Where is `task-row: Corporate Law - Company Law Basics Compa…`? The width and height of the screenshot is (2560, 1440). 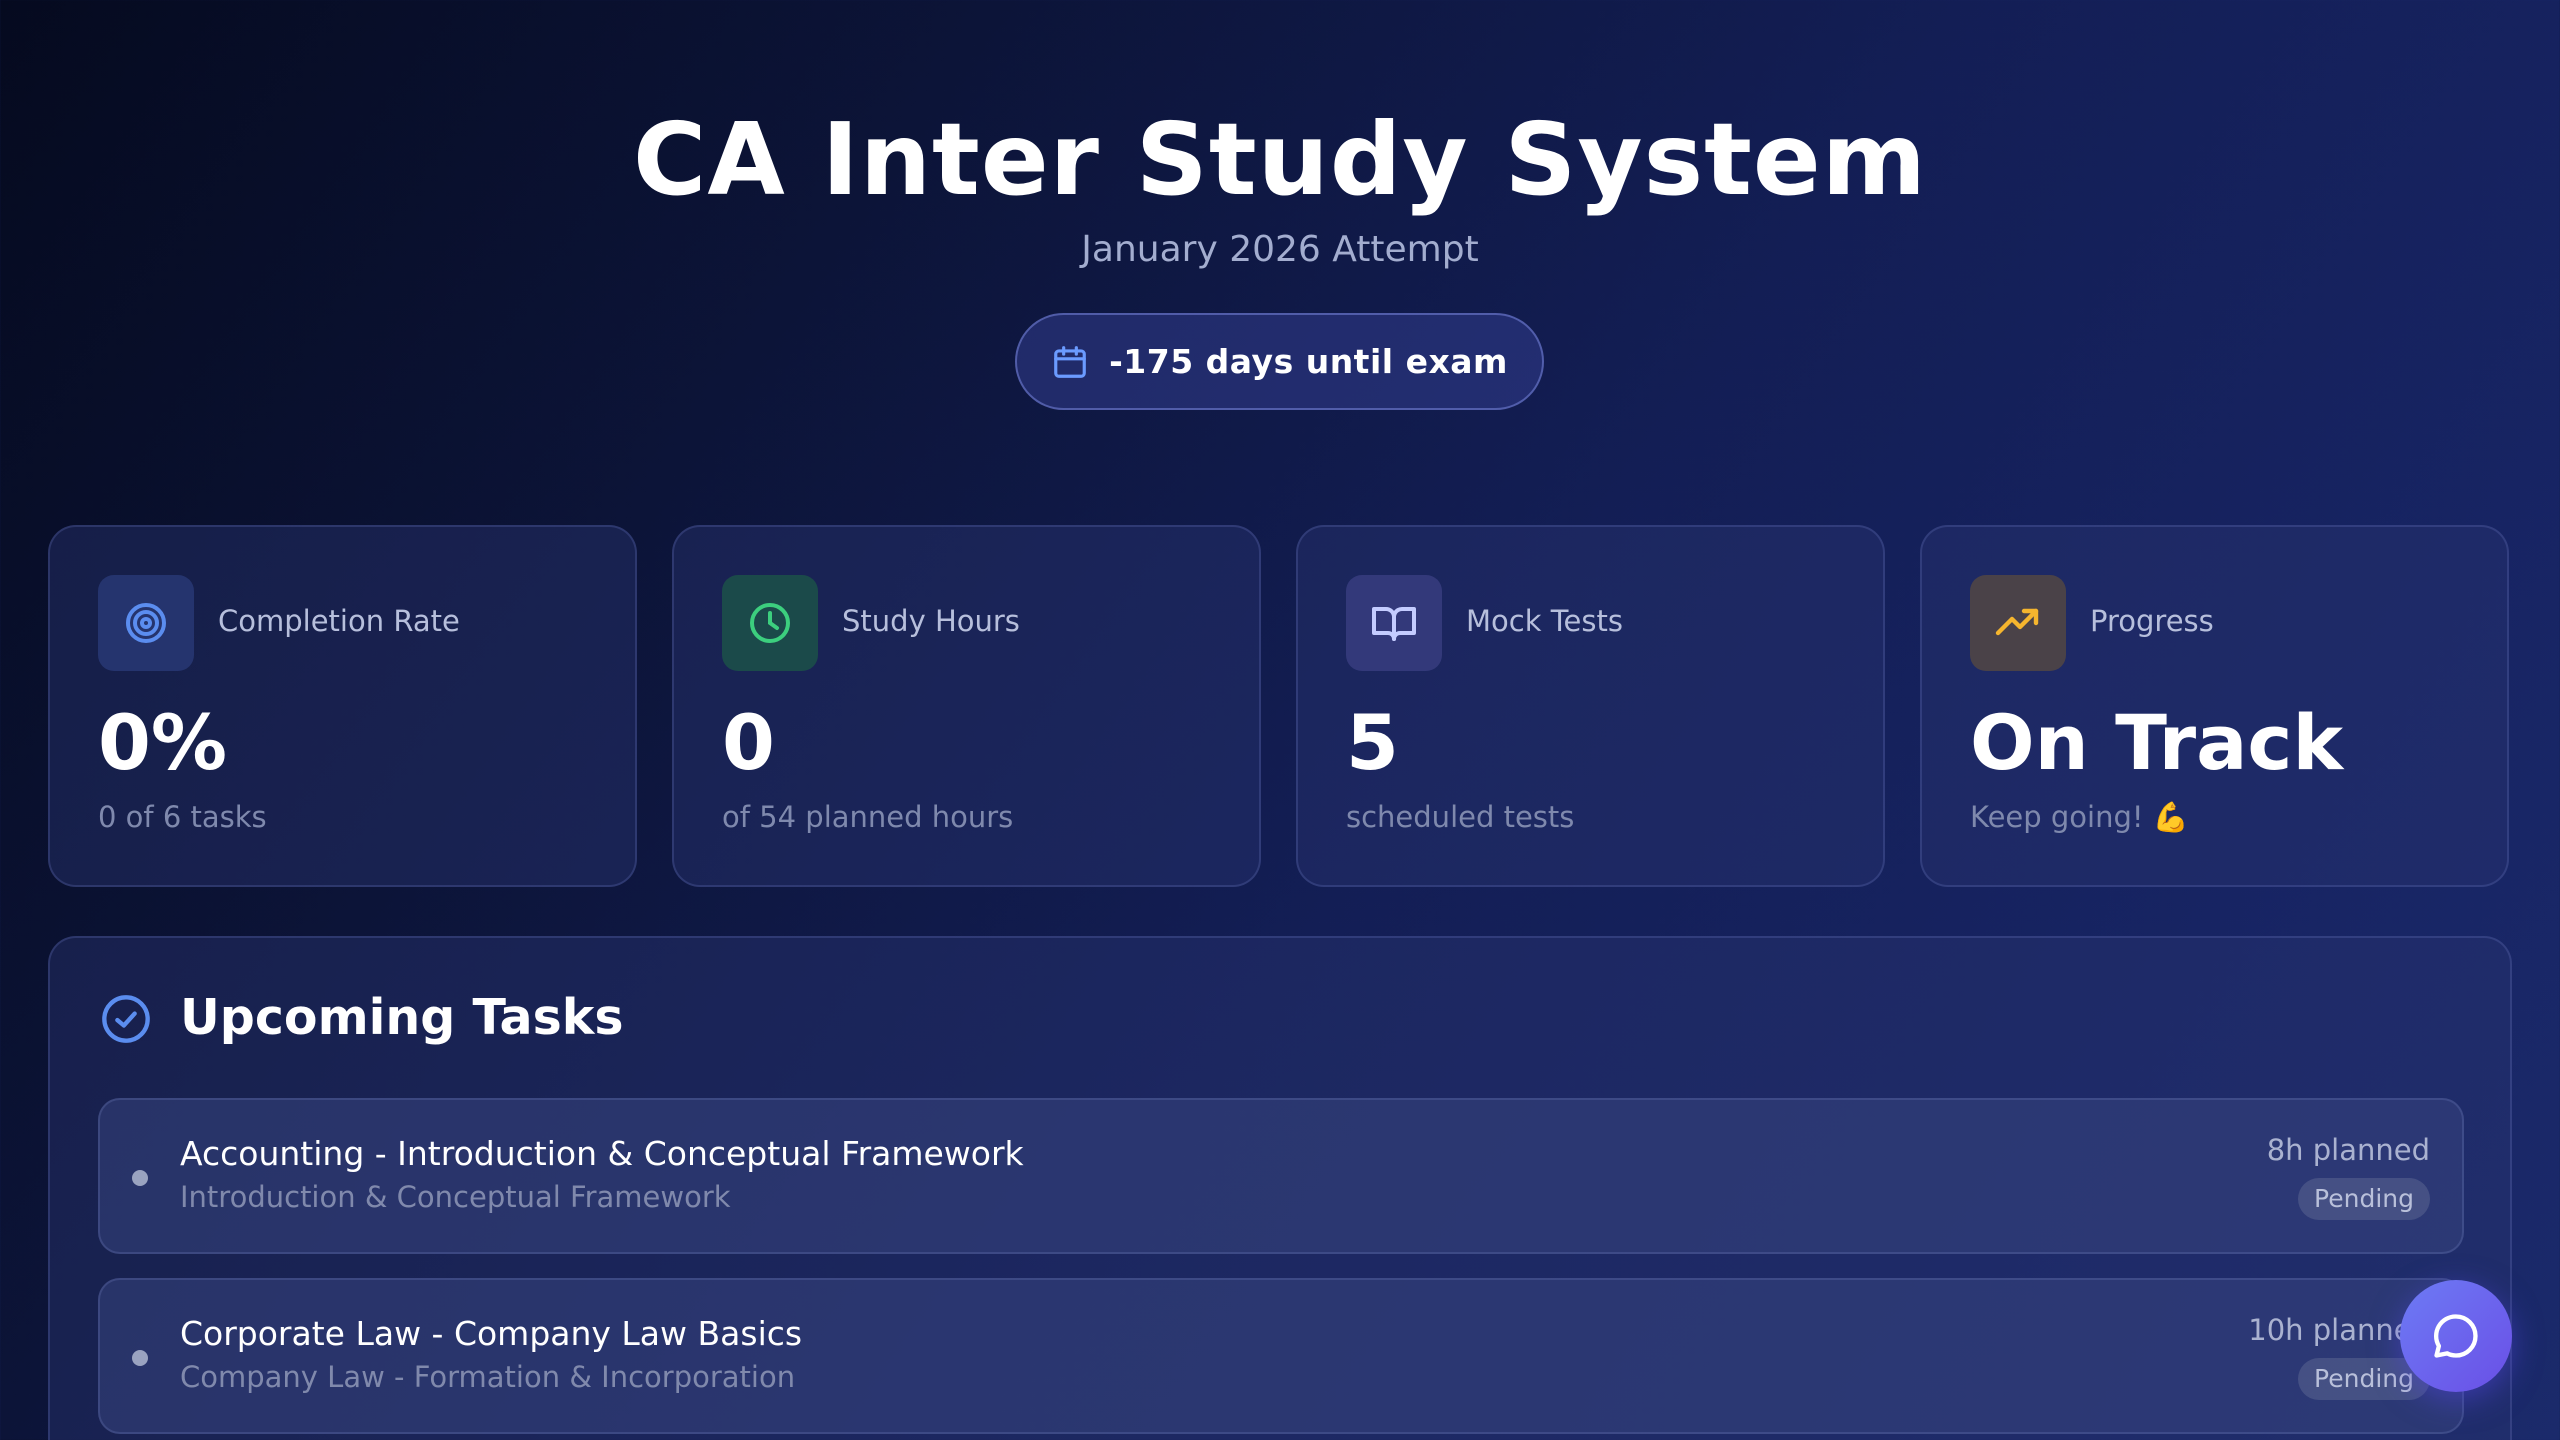 task-row: Corporate Law - Company Law Basics Compa… is located at coordinates (1281, 1356).